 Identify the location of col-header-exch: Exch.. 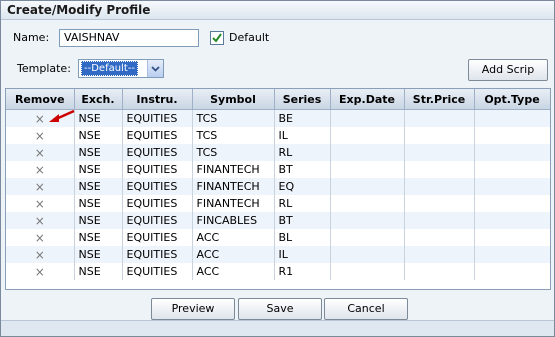
(98, 99).